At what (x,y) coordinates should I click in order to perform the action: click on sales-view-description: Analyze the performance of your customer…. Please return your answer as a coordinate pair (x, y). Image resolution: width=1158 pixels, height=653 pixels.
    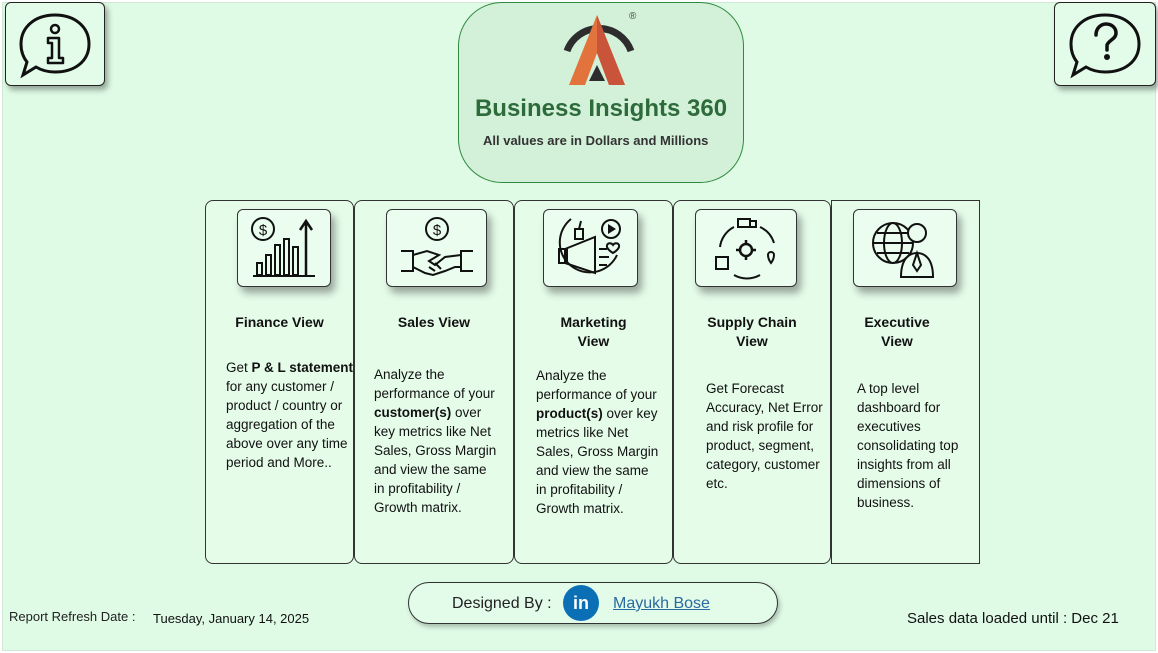
    Looking at the image, I should click on (435, 441).